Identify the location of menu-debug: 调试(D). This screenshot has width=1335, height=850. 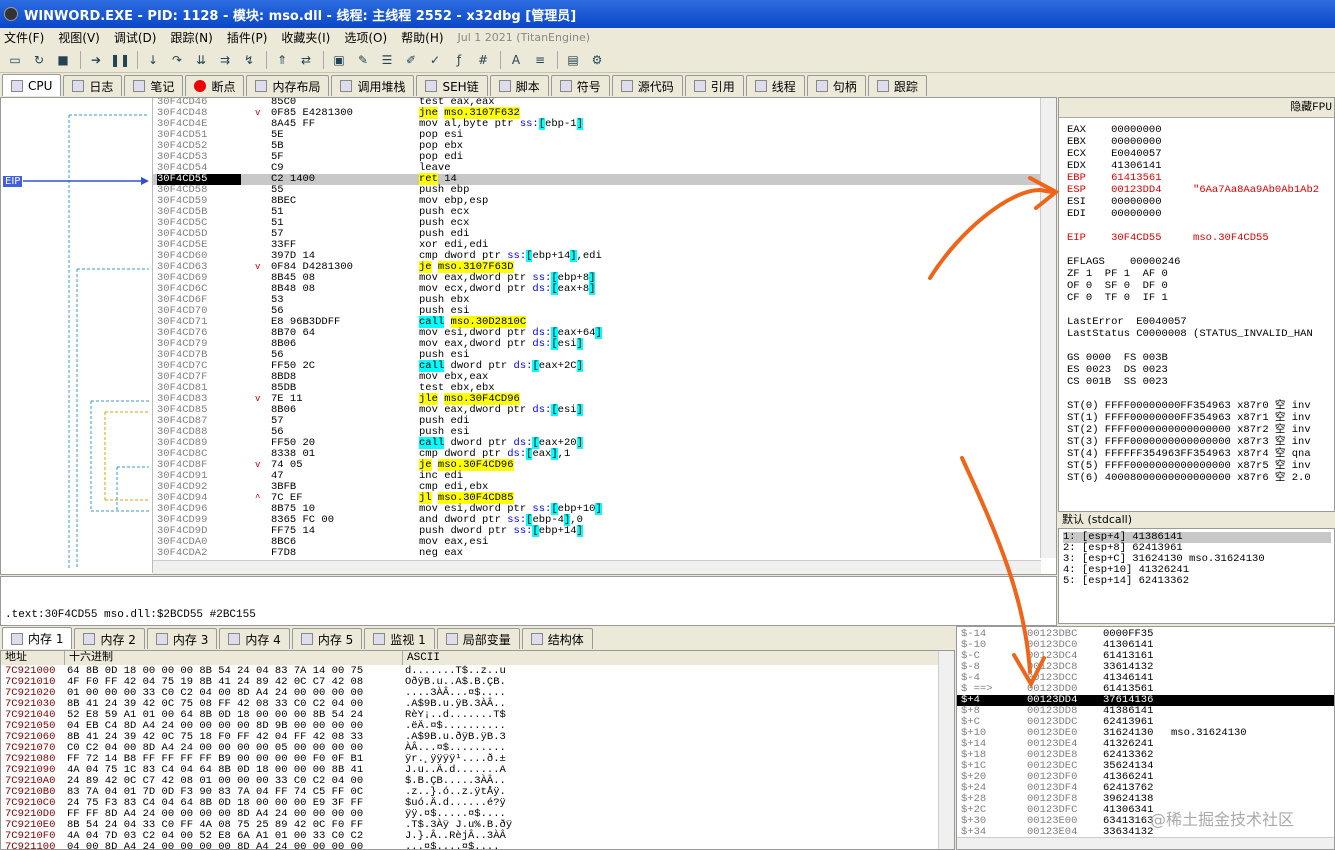
(135, 37).